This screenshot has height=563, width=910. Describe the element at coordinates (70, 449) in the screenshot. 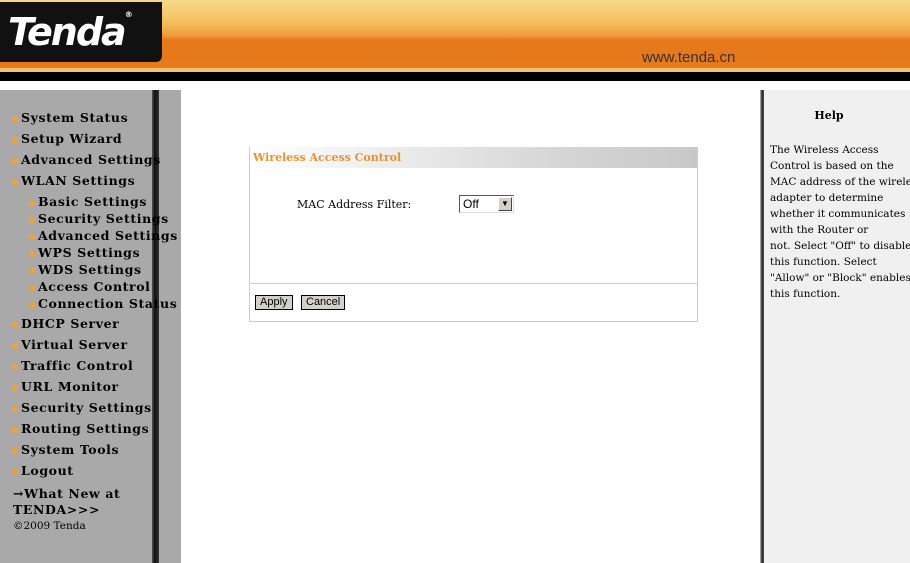

I see `nav-label: System Tools` at that location.